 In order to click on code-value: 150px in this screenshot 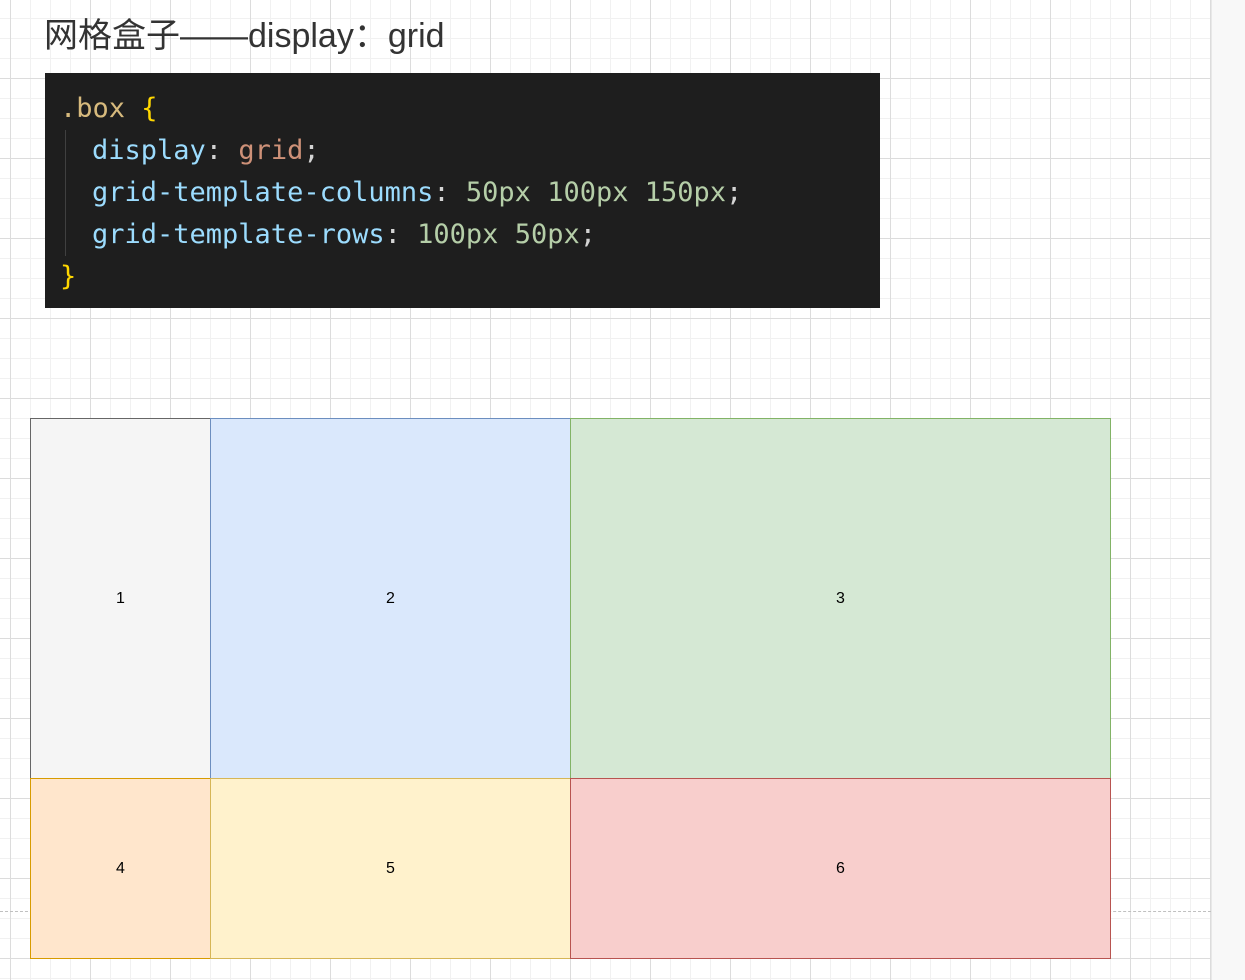, I will do `click(685, 192)`.